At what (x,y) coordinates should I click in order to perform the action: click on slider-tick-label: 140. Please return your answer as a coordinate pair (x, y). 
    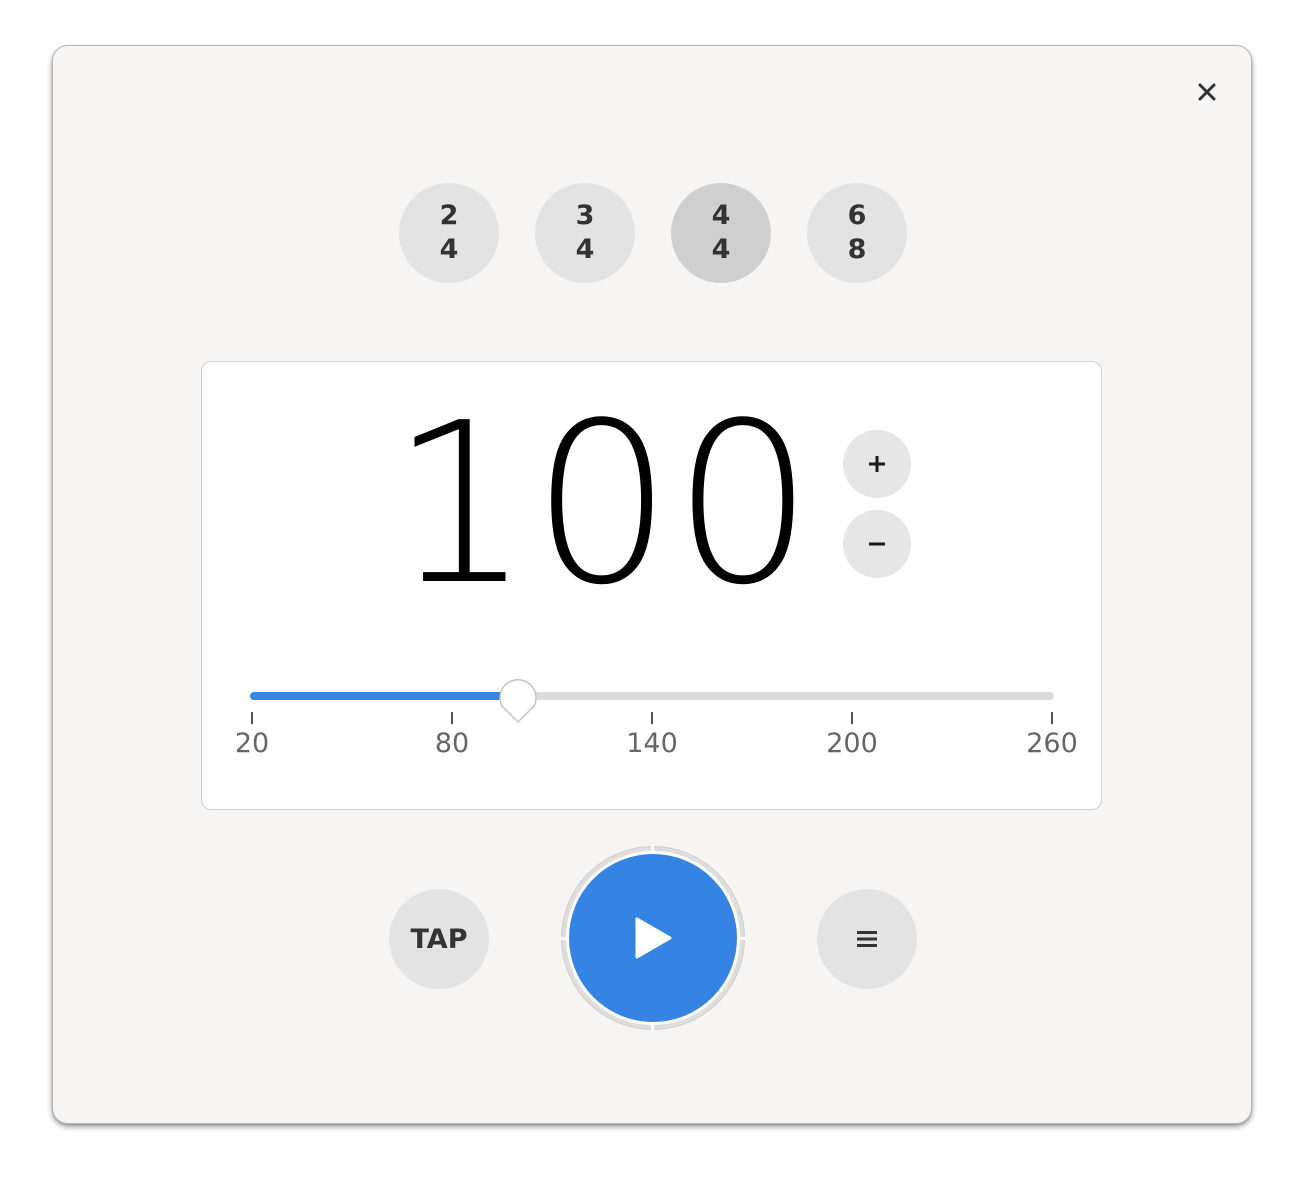
    Looking at the image, I should click on (652, 743).